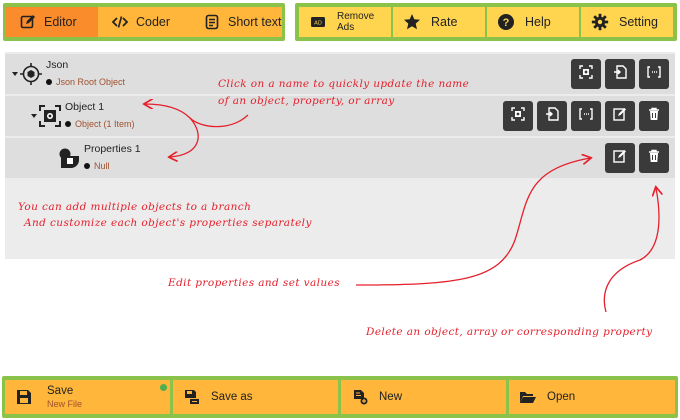 The width and height of the screenshot is (680, 420). I want to click on tab-short-text: Short text, so click(236, 22).